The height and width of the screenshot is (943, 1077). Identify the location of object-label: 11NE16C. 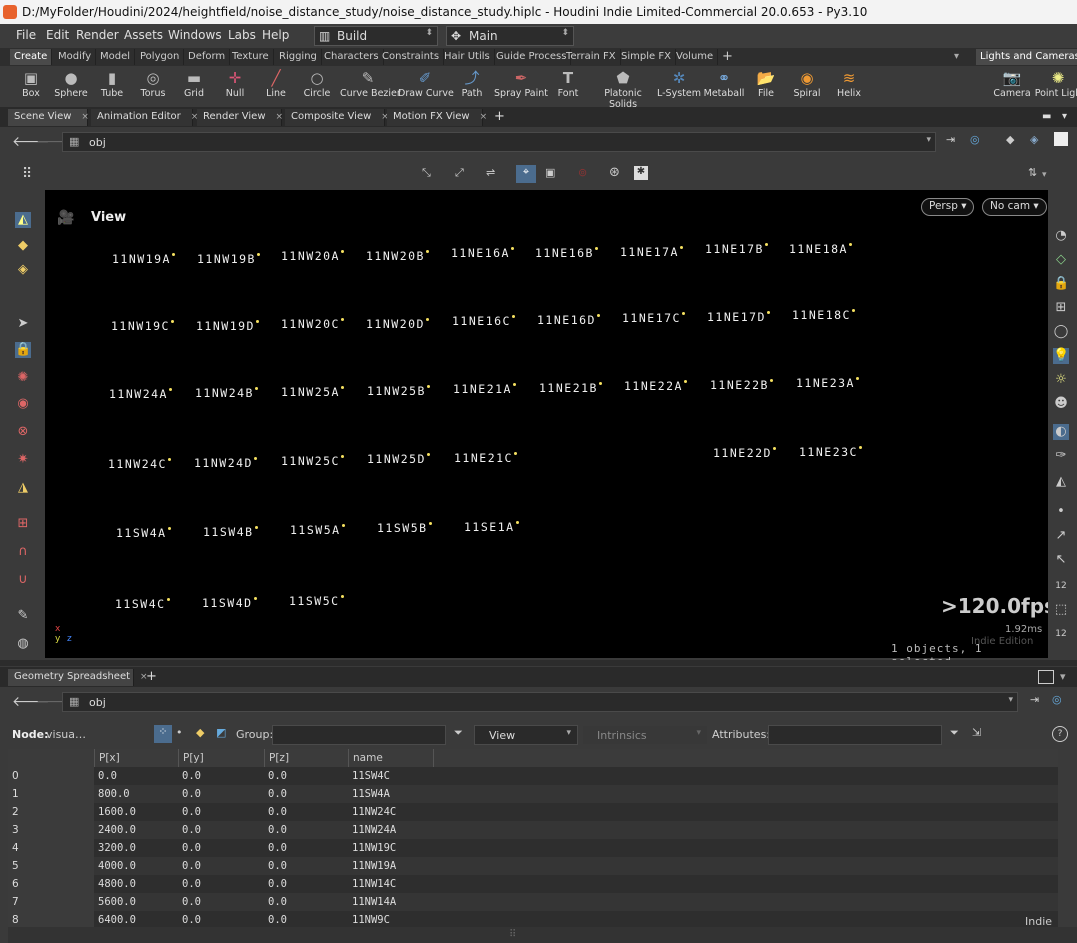
(483, 321).